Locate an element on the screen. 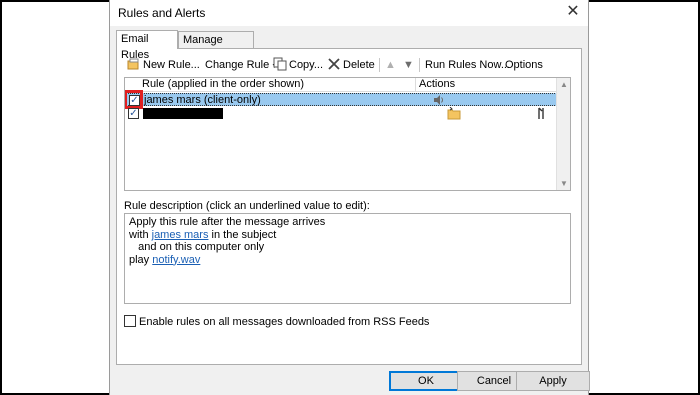 The height and width of the screenshot is (395, 700). arrow-down-icon: ▼ is located at coordinates (408, 65).